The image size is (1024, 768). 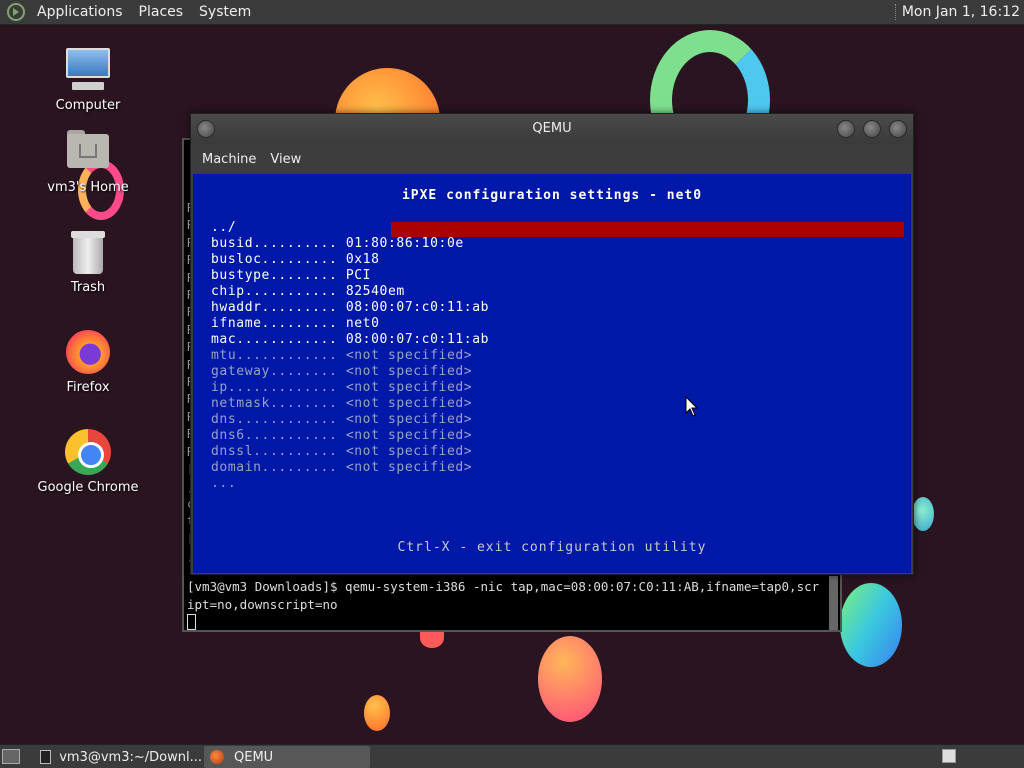 I want to click on desktop-icon-firefox: Firefox, so click(x=88, y=361).